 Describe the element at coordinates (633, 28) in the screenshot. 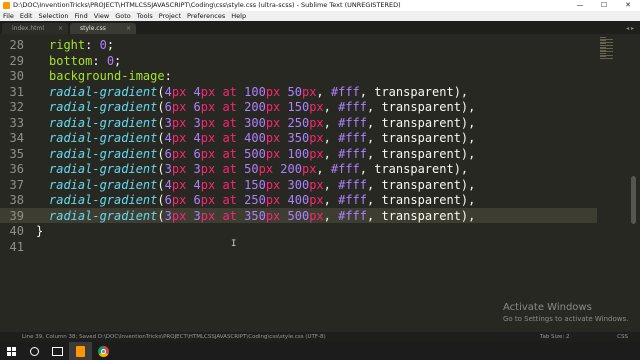

I see `tab-scroll-arrows-icon: ◂ ▸` at that location.